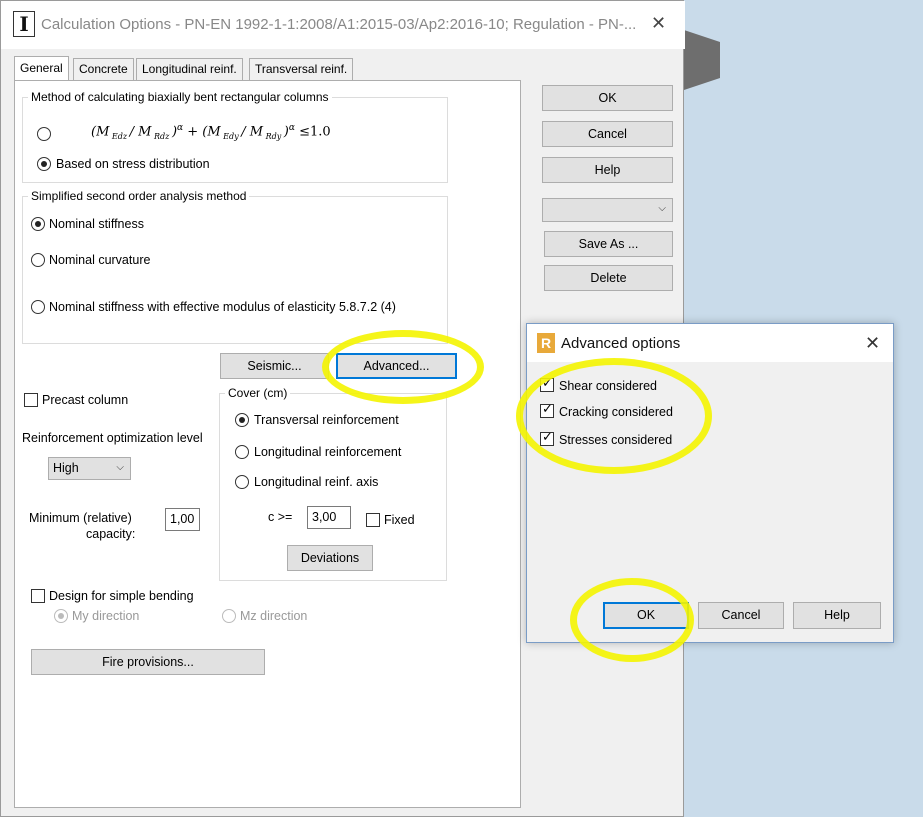  Describe the element at coordinates (837, 615) in the screenshot. I see `advanced-help-button: Help` at that location.